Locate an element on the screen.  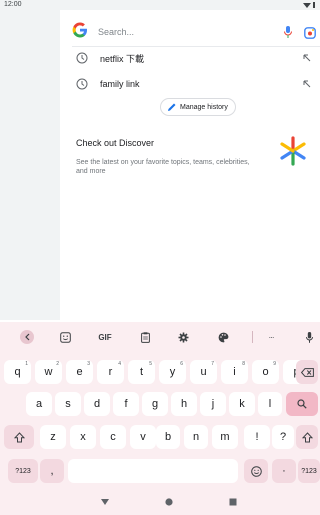
navigation-bar is located at coordinates (160, 503).